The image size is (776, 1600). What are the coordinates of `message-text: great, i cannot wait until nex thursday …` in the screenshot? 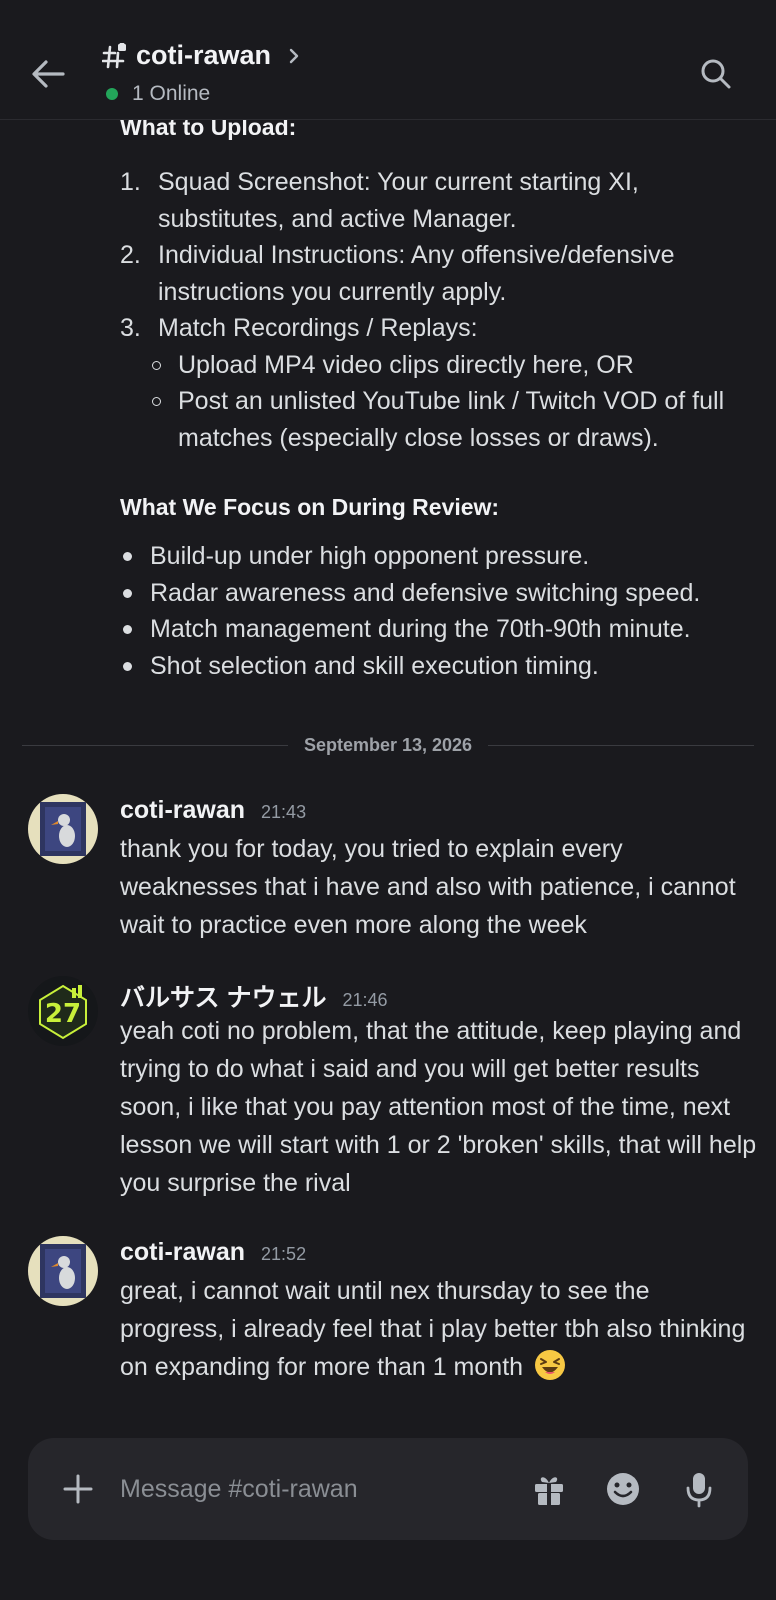 It's located at (433, 1329).